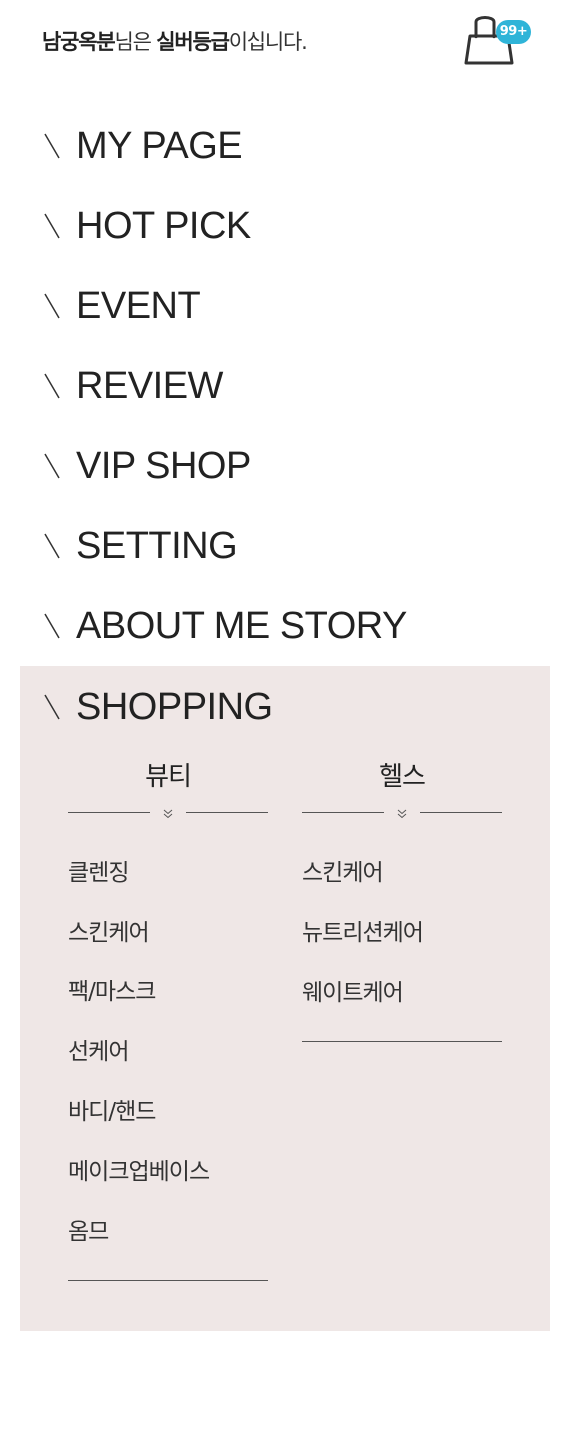 The image size is (570, 1440). I want to click on menu-label: HOT PICK, so click(163, 225).